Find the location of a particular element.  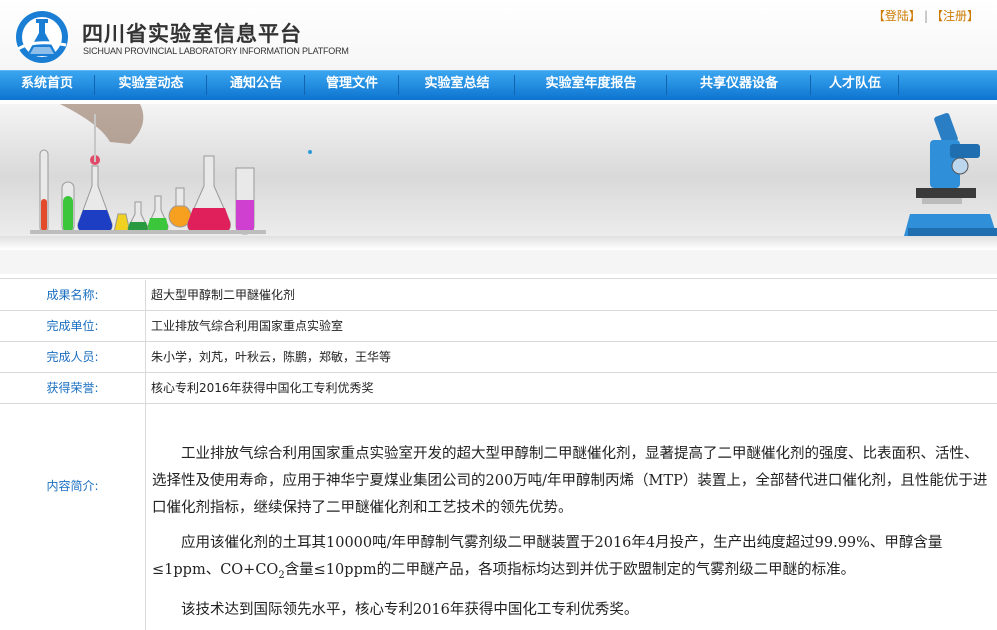

nav-item-annual-report: 实验室年度报告 is located at coordinates (591, 85).